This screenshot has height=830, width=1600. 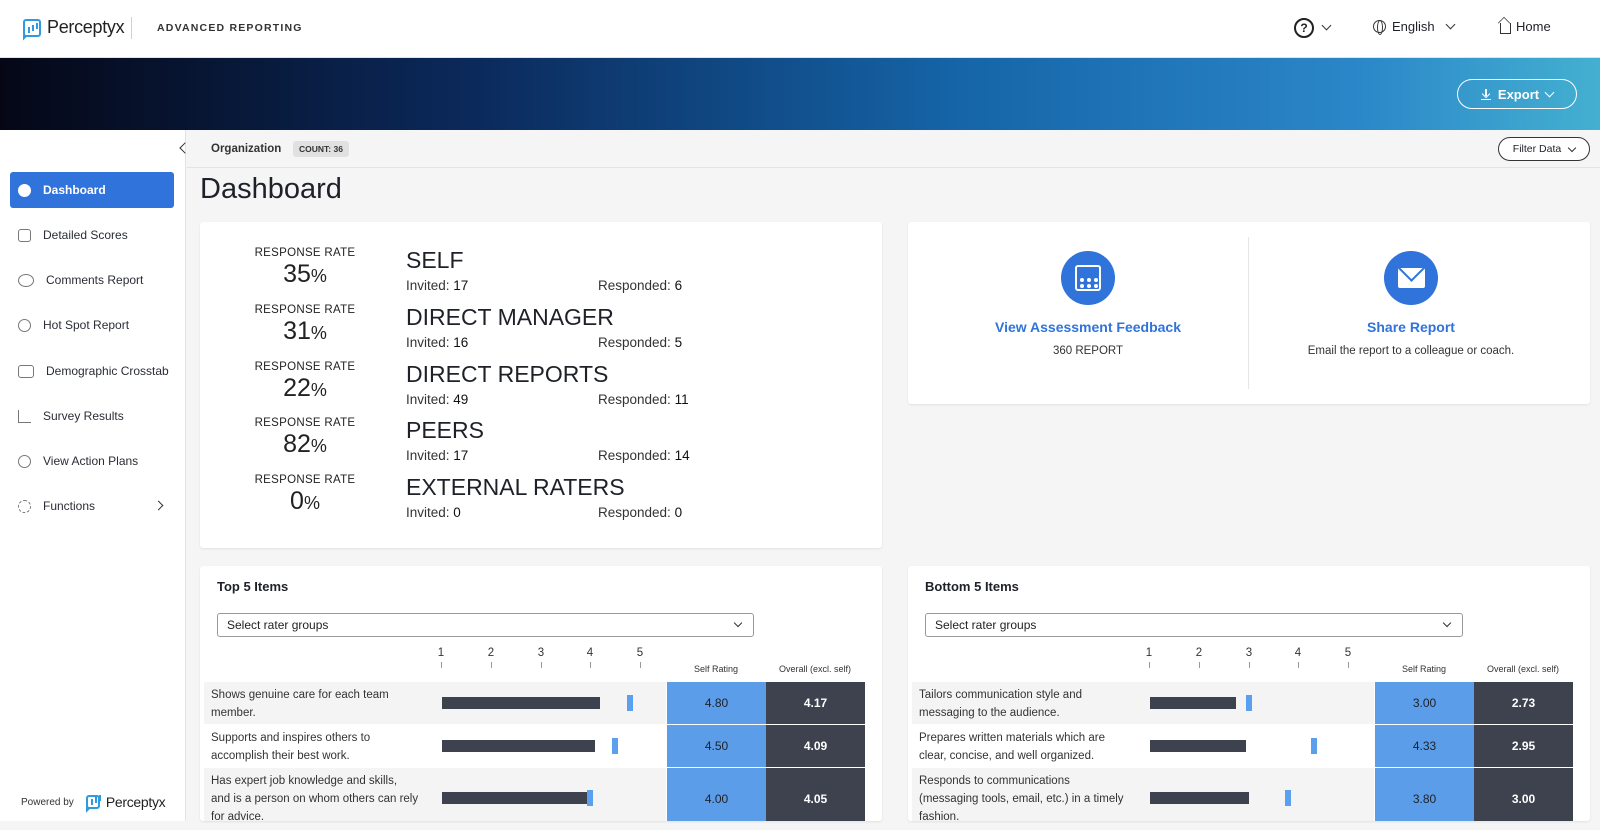 I want to click on sidebar-item-label: View Action Plans, so click(x=91, y=461).